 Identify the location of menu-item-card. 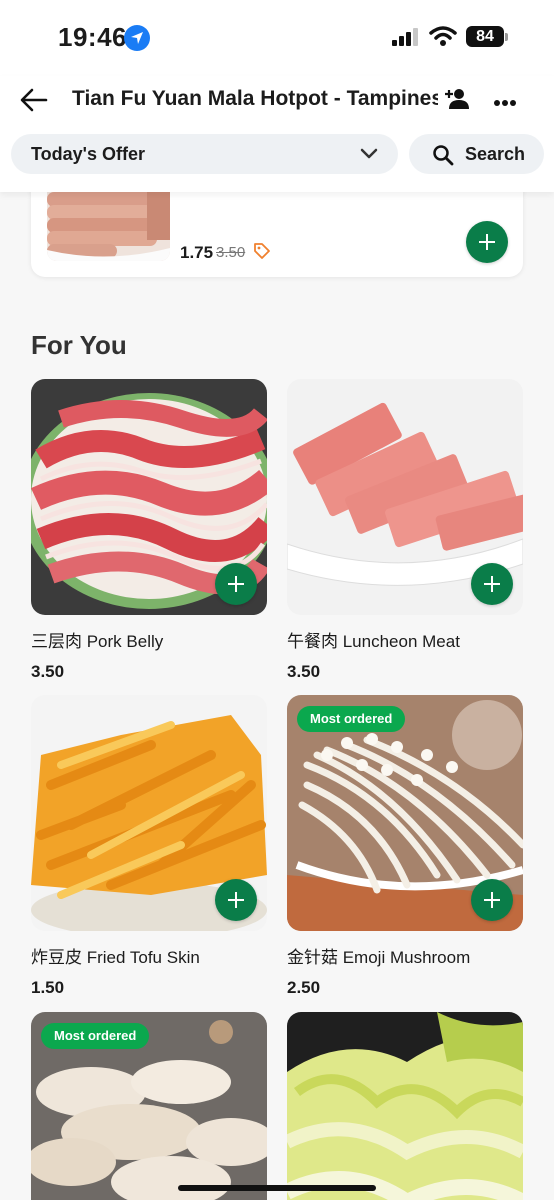
(405, 1106).